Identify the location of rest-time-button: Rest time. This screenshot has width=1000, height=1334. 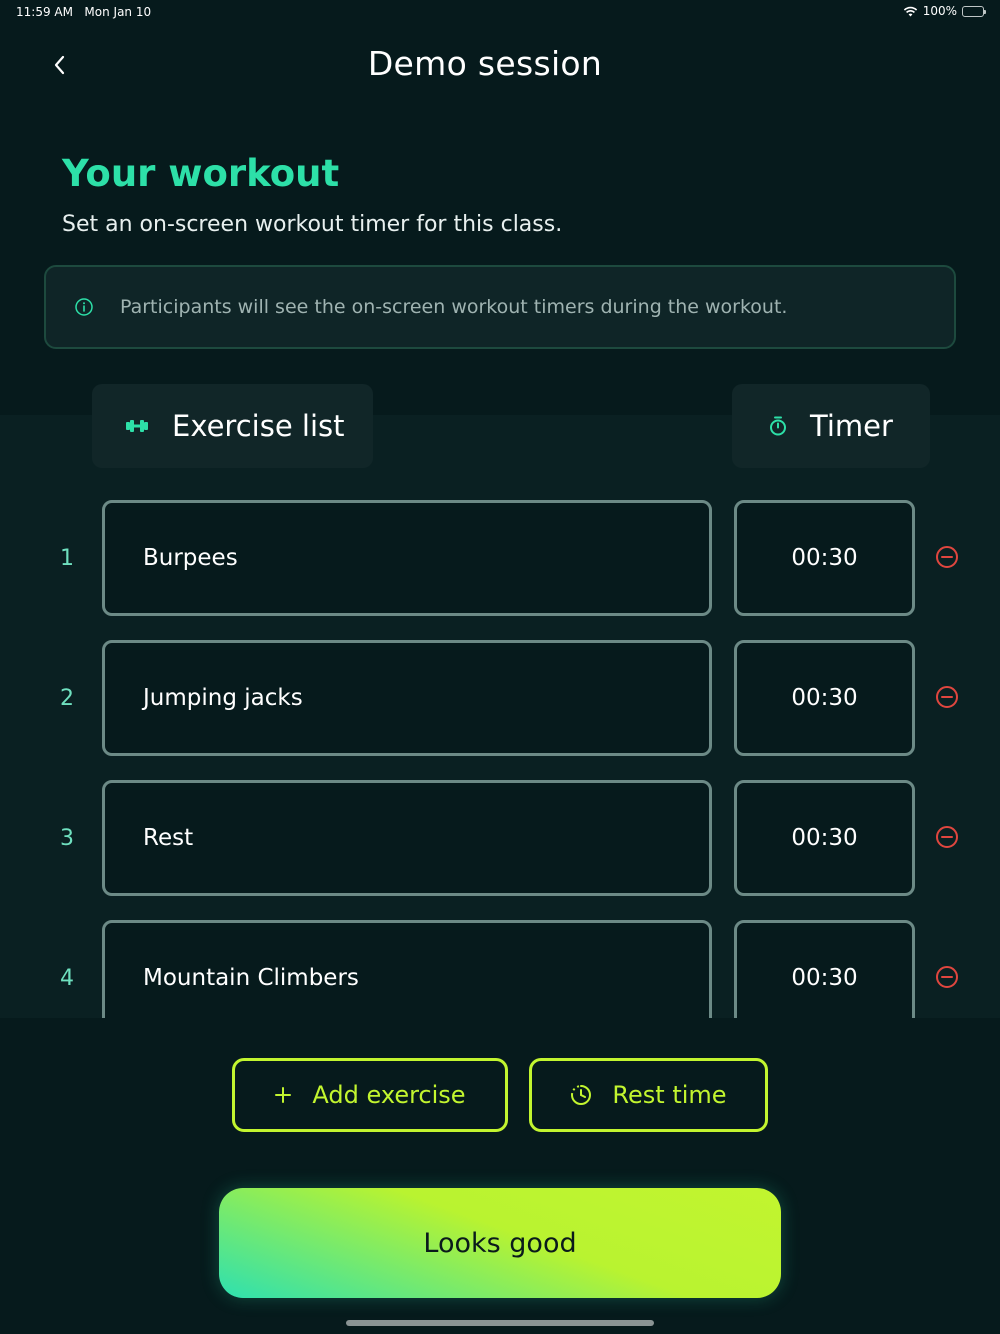
(648, 1095).